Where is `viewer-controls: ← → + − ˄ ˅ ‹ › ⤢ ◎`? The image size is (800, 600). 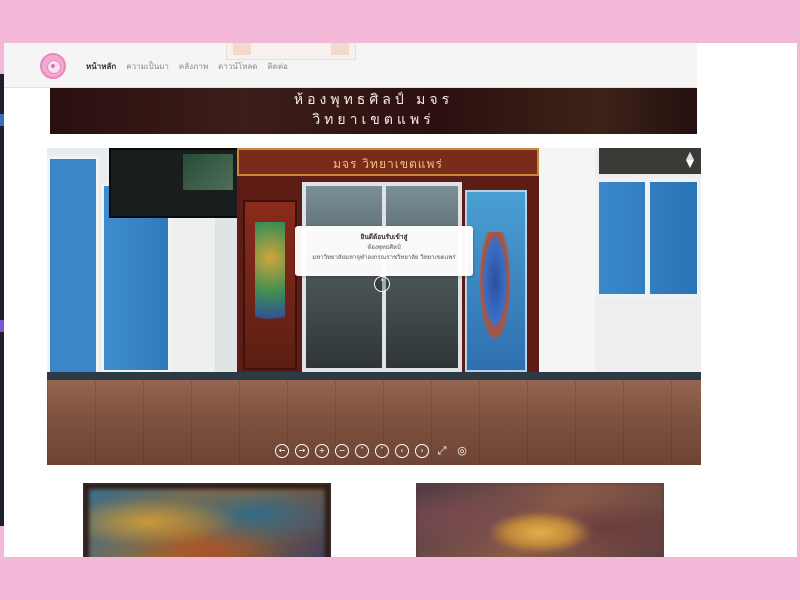 viewer-controls: ← → + − ˄ ˅ ‹ › ⤢ ◎ is located at coordinates (372, 451).